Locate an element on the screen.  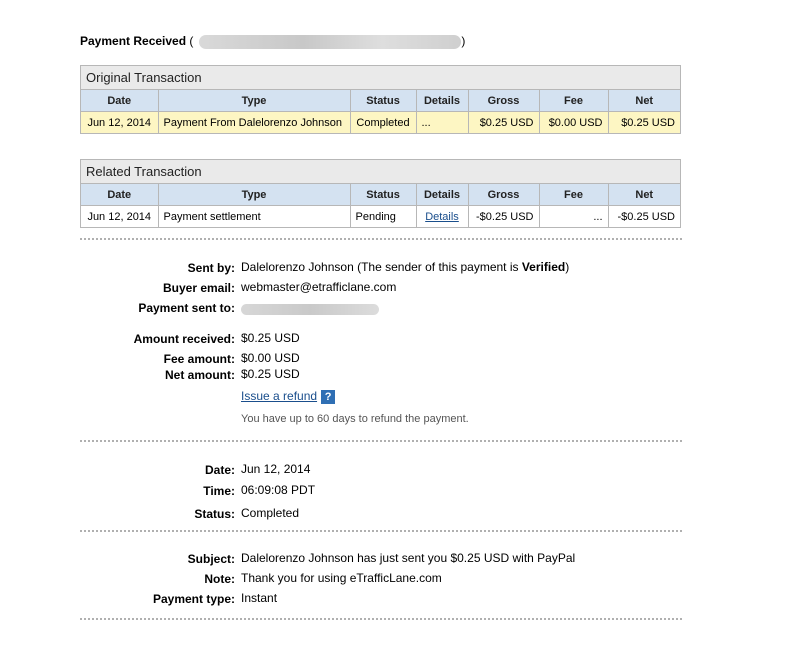
page-title-text: Payment Received is located at coordinates (133, 41).